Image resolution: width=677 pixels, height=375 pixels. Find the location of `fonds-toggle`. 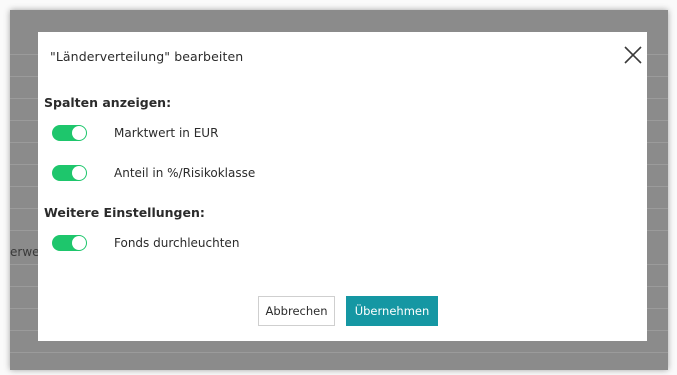

fonds-toggle is located at coordinates (69, 243).